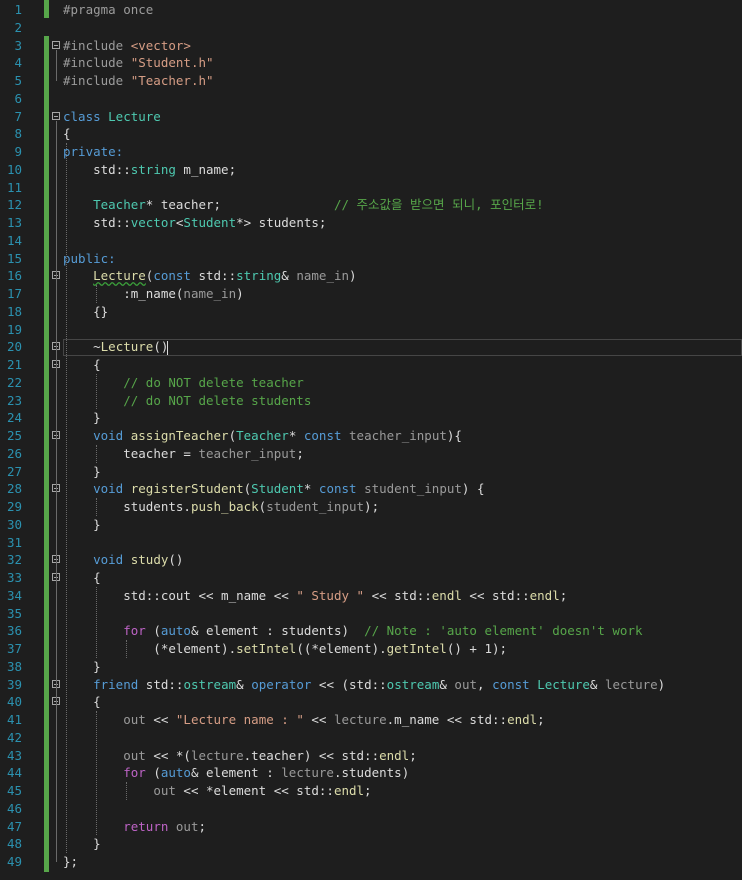 This screenshot has height=880, width=742. What do you see at coordinates (371, 188) in the screenshot?
I see `code-line: 11` at bounding box center [371, 188].